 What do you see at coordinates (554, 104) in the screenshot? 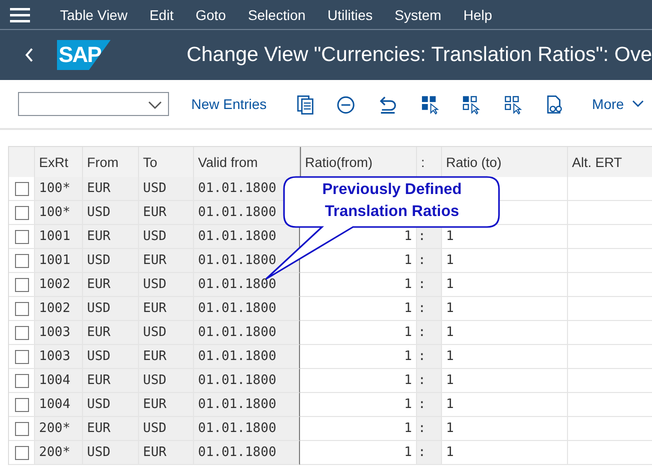
I see `document-glasses-icon` at bounding box center [554, 104].